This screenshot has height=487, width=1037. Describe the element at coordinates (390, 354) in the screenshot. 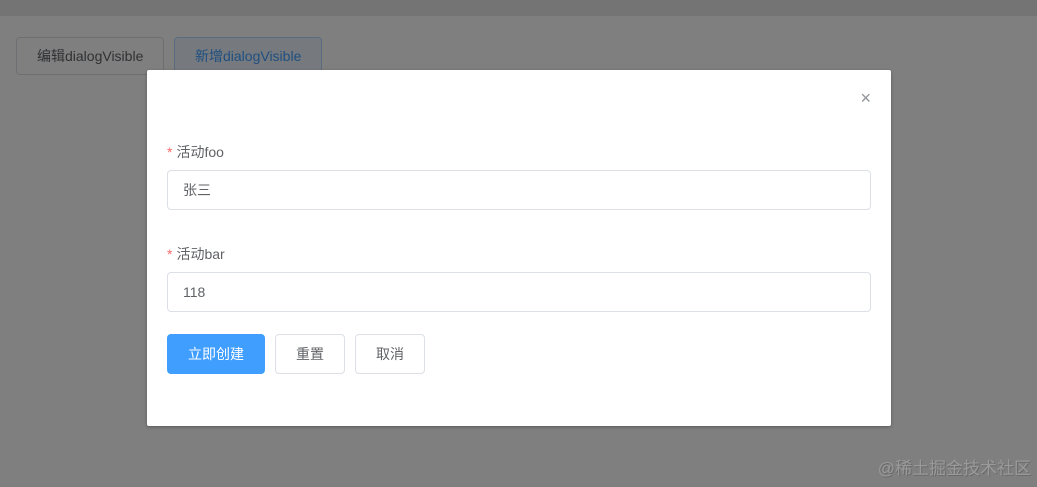

I see `cancel-button: 取消` at that location.